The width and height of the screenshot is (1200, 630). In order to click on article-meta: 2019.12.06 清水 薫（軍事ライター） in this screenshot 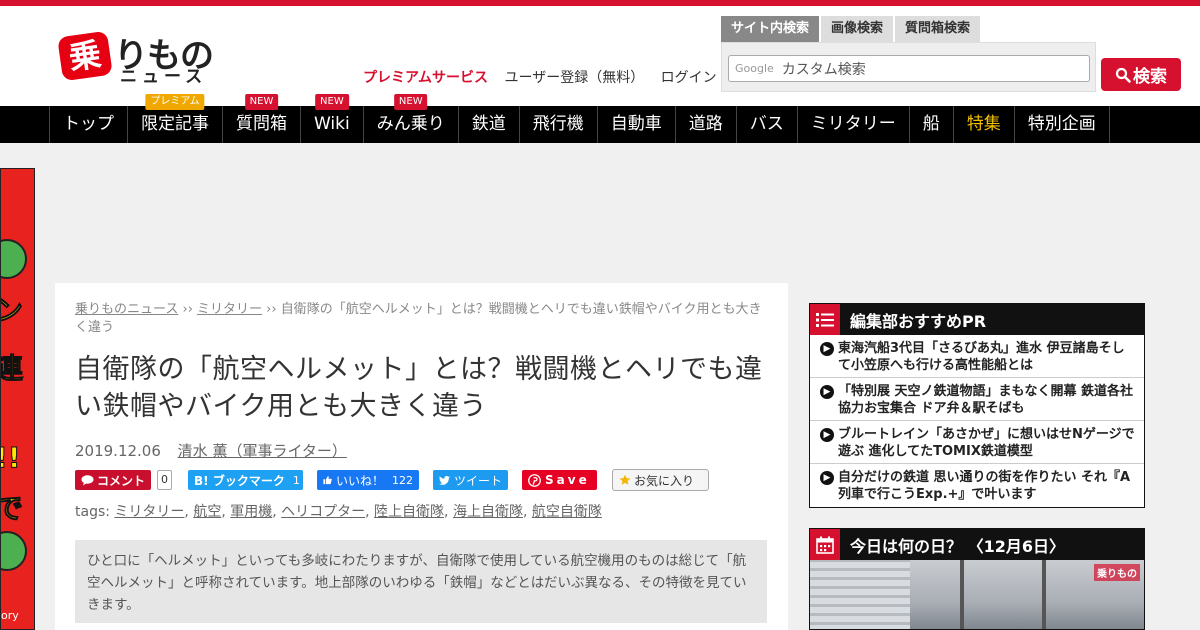, I will do `click(211, 450)`.